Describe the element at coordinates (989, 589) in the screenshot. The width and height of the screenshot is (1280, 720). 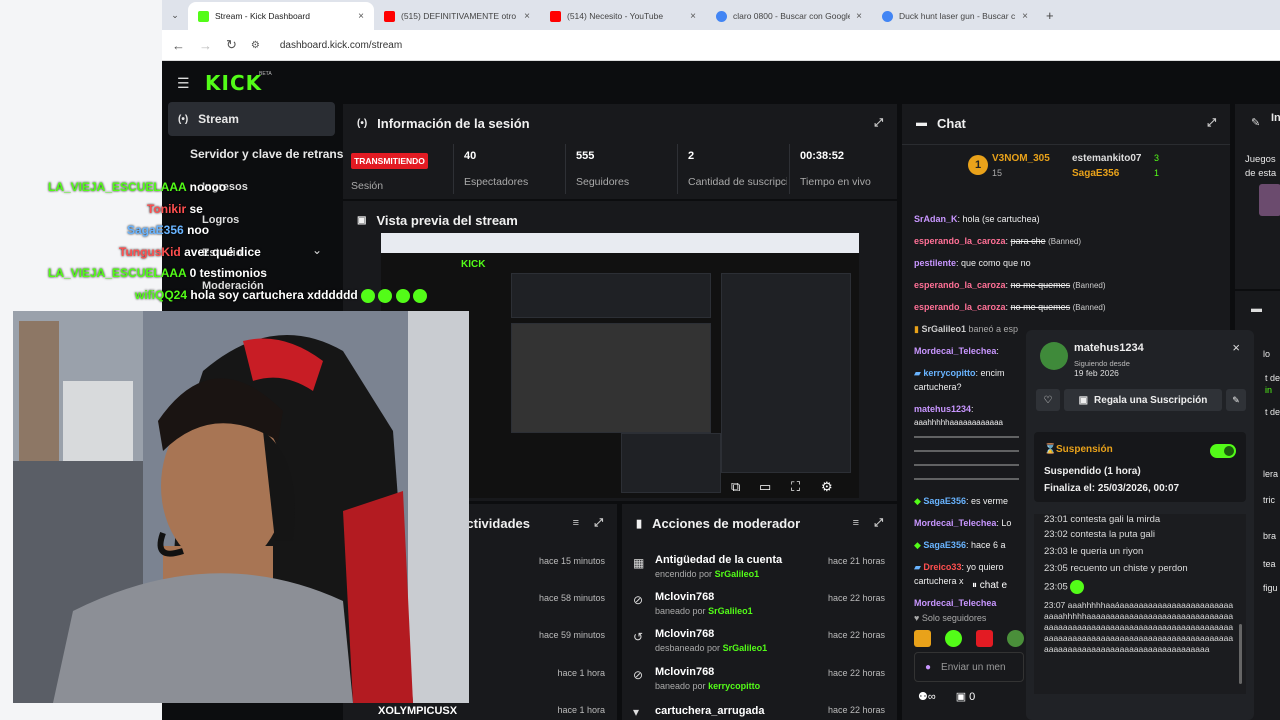
I see `chat-paused-button: ⏸ chat e` at that location.